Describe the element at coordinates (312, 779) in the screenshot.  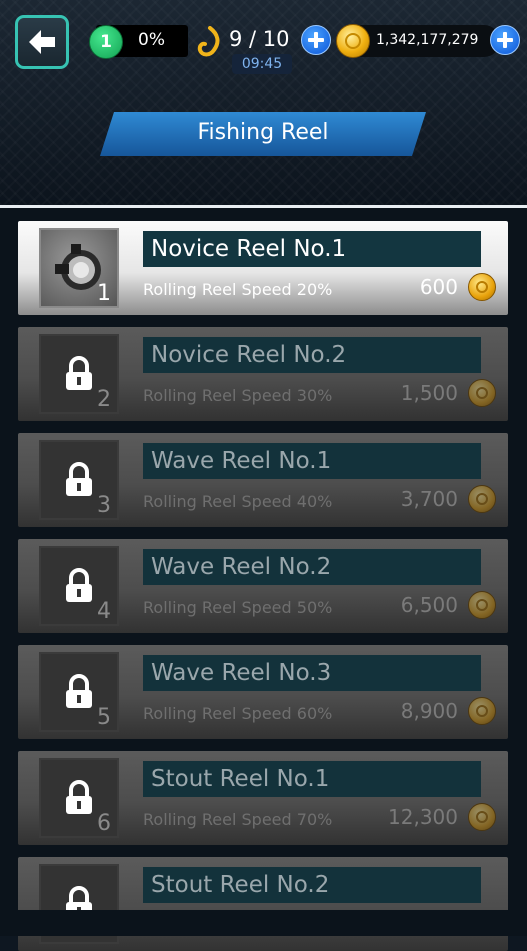
I see `reel-name: Stout Reel No.1` at that location.